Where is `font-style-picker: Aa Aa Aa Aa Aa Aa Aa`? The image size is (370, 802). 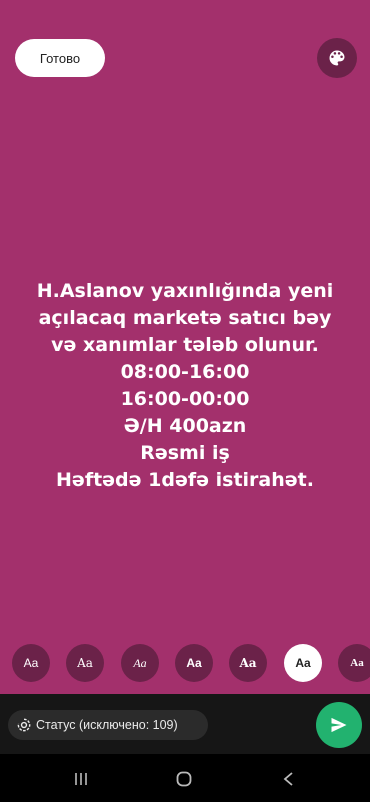 font-style-picker: Aa Aa Aa Aa Aa Aa Aa is located at coordinates (185, 663).